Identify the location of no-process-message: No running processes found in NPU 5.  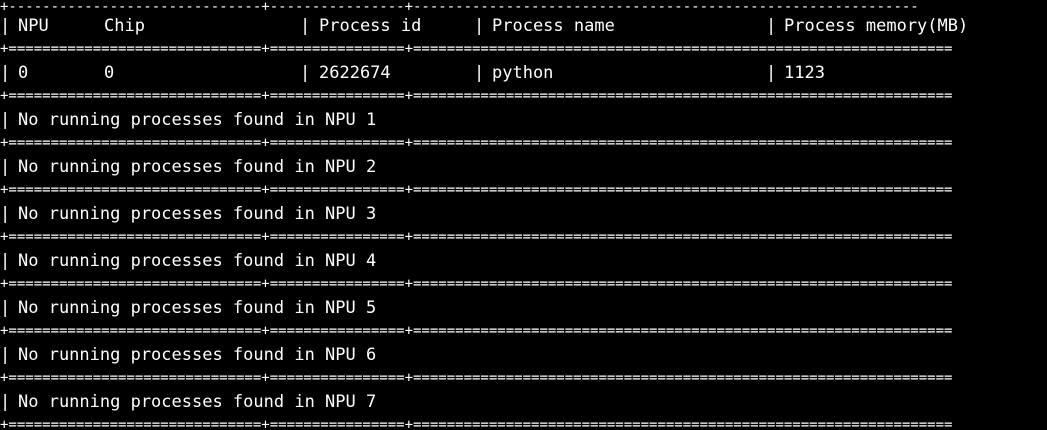
(197, 308).